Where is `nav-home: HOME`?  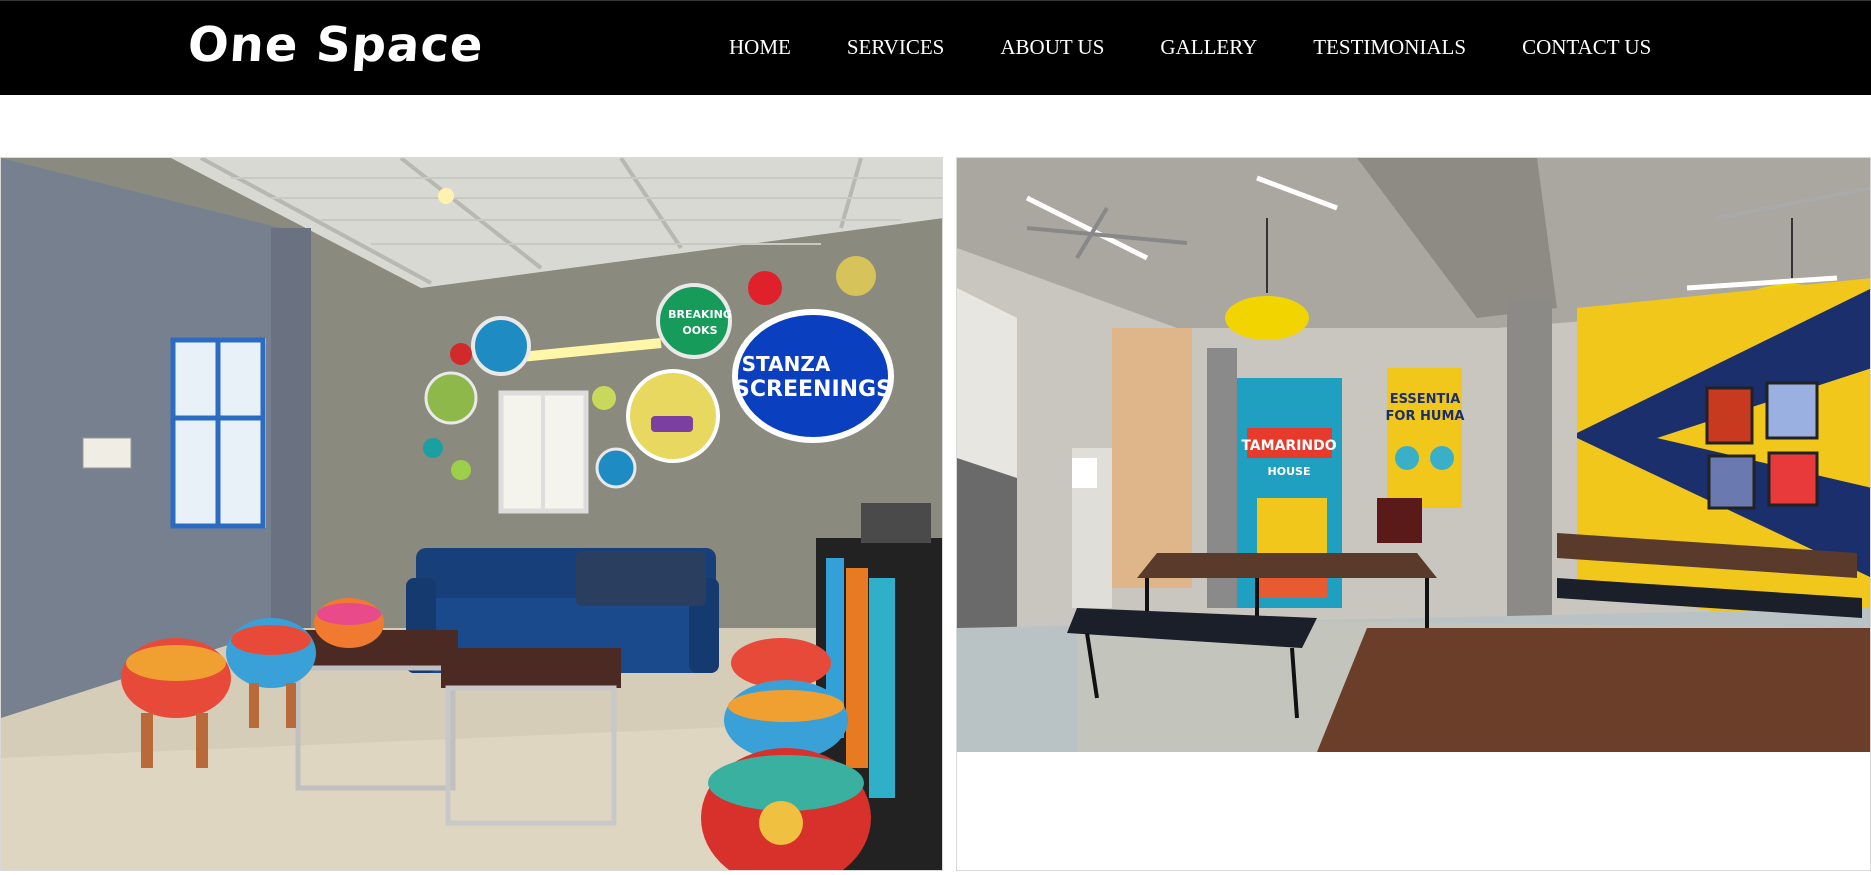 nav-home: HOME is located at coordinates (760, 47).